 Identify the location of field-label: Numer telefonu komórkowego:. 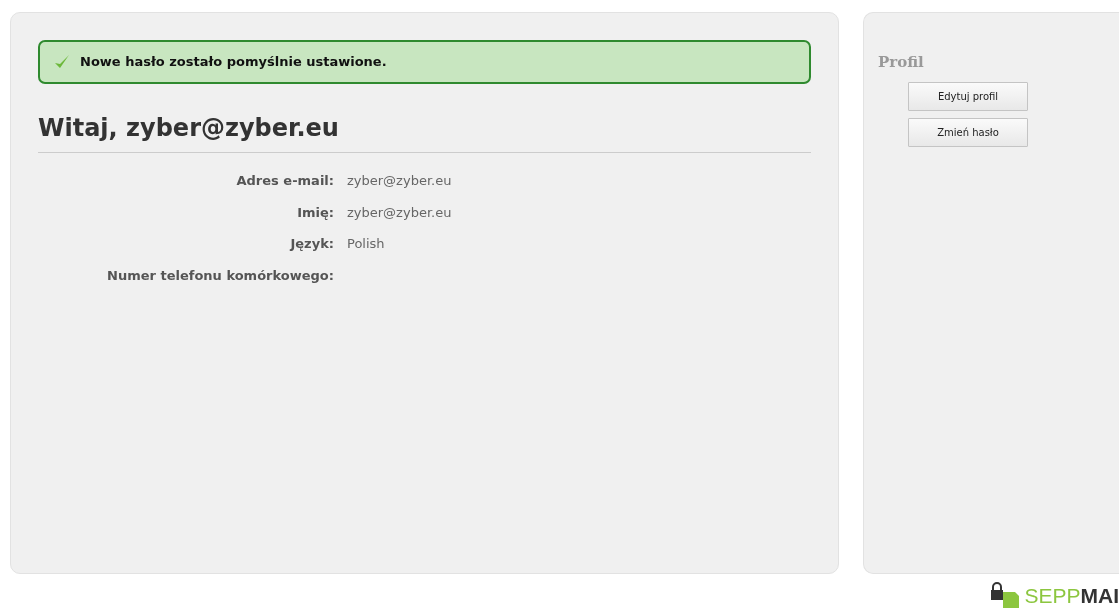
(220, 275).